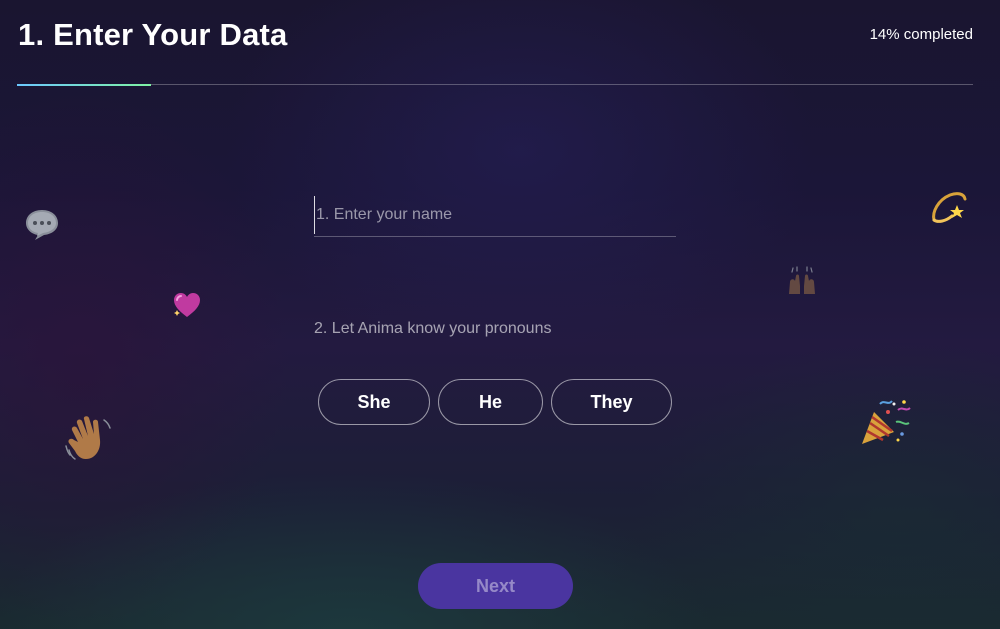 This screenshot has height=629, width=1000. What do you see at coordinates (433, 328) in the screenshot?
I see `pronouns-label: 2. Let Anima know your pronouns` at bounding box center [433, 328].